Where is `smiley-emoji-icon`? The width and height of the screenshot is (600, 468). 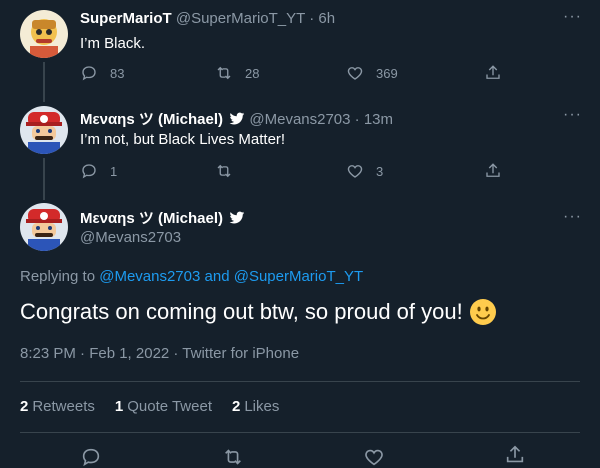 smiley-emoji-icon is located at coordinates (482, 312).